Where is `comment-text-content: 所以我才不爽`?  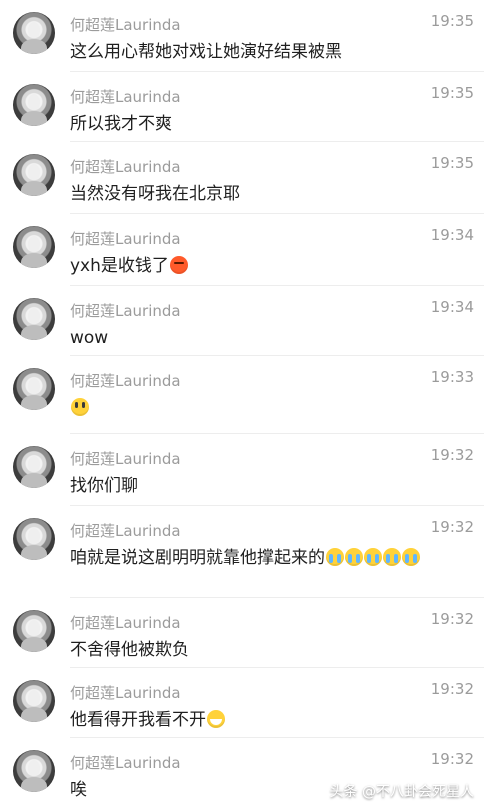 comment-text-content: 所以我才不爽 is located at coordinates (121, 124).